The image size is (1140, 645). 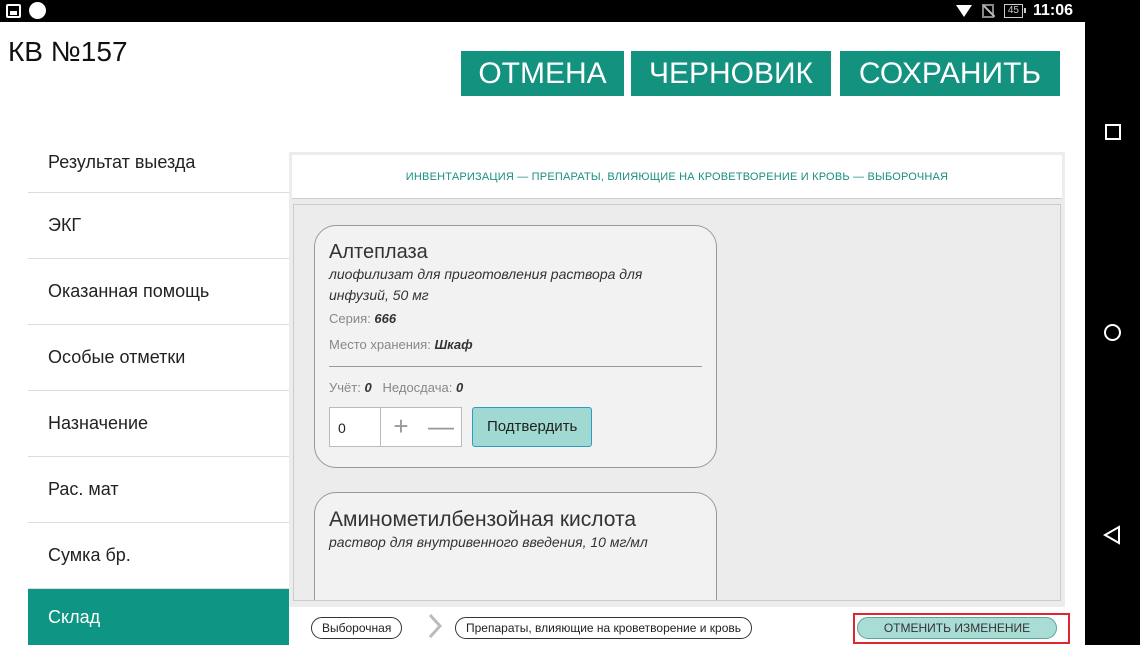 What do you see at coordinates (459, 387) in the screenshot?
I see `shortage-value: 0` at bounding box center [459, 387].